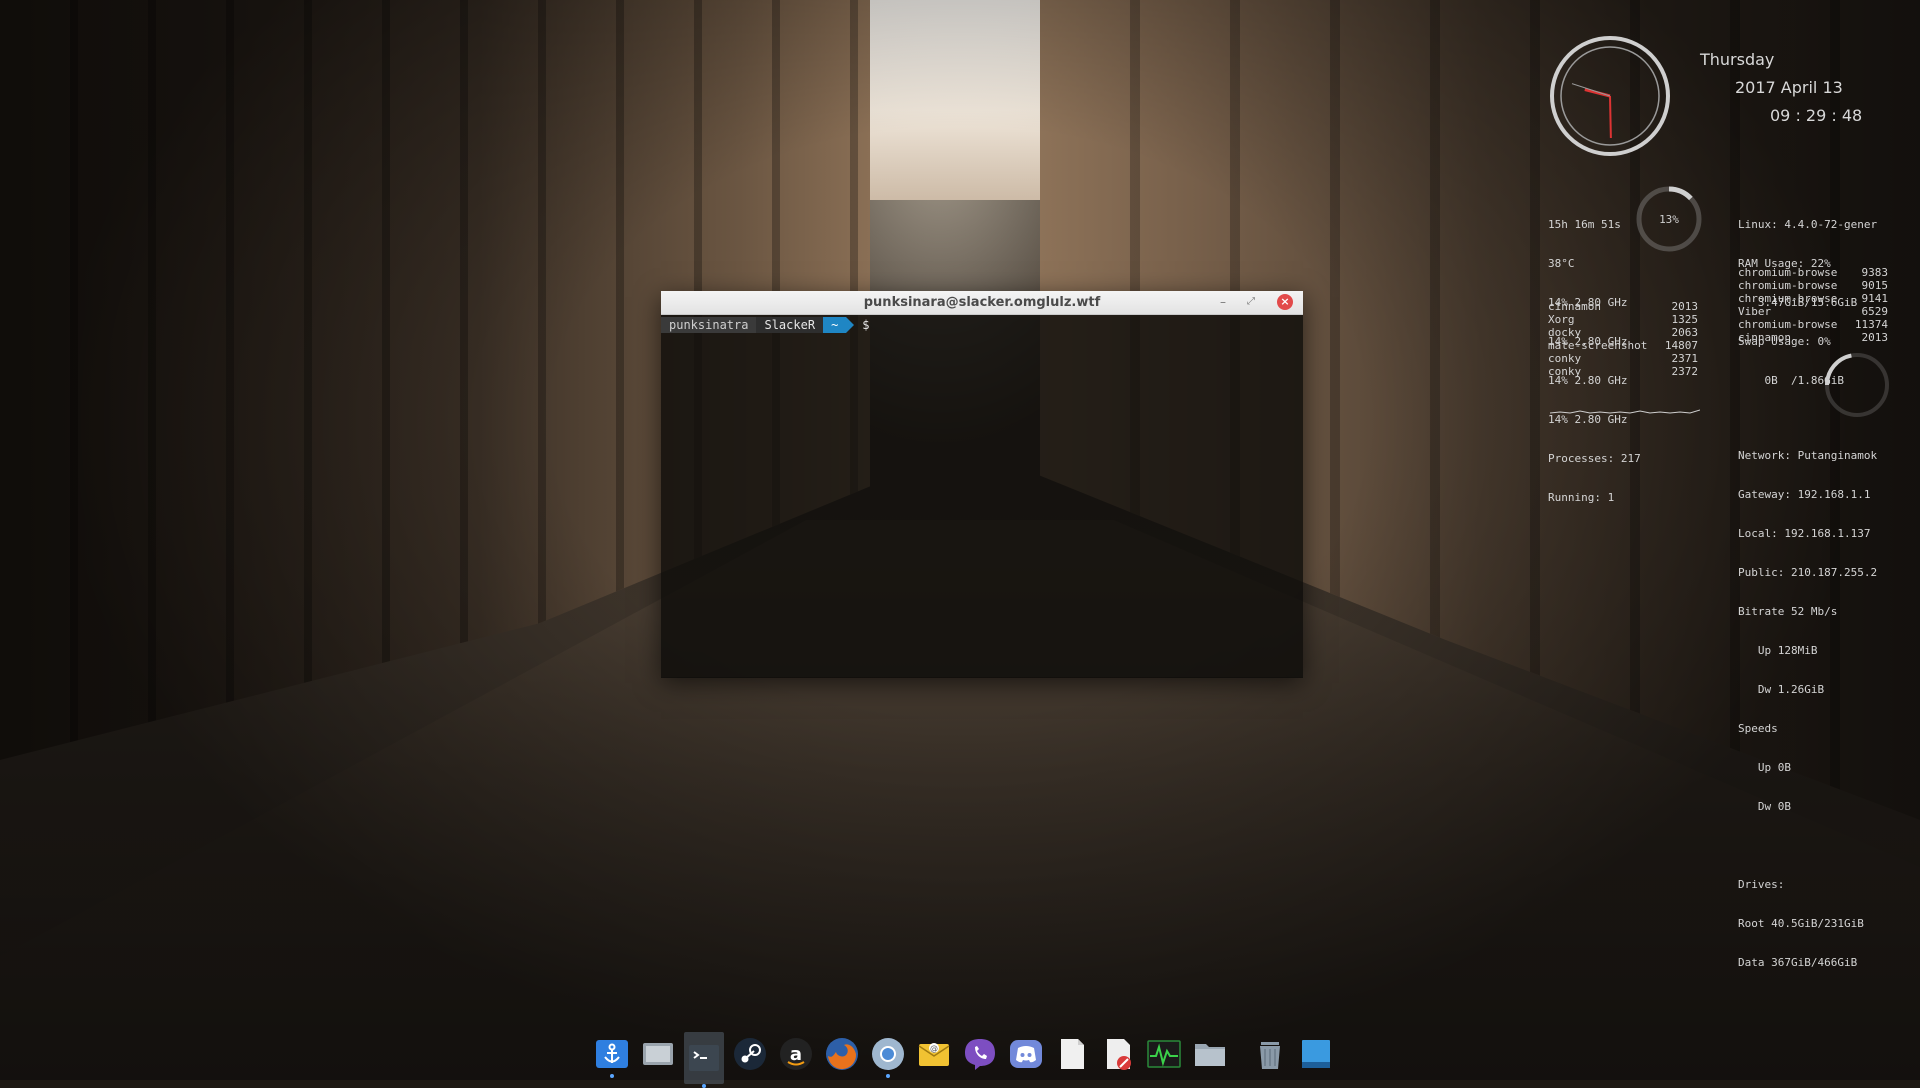 This screenshot has height=1088, width=1920. Describe the element at coordinates (1813, 337) in the screenshot. I see `top-mem-process-row: cinnamon 2013` at that location.